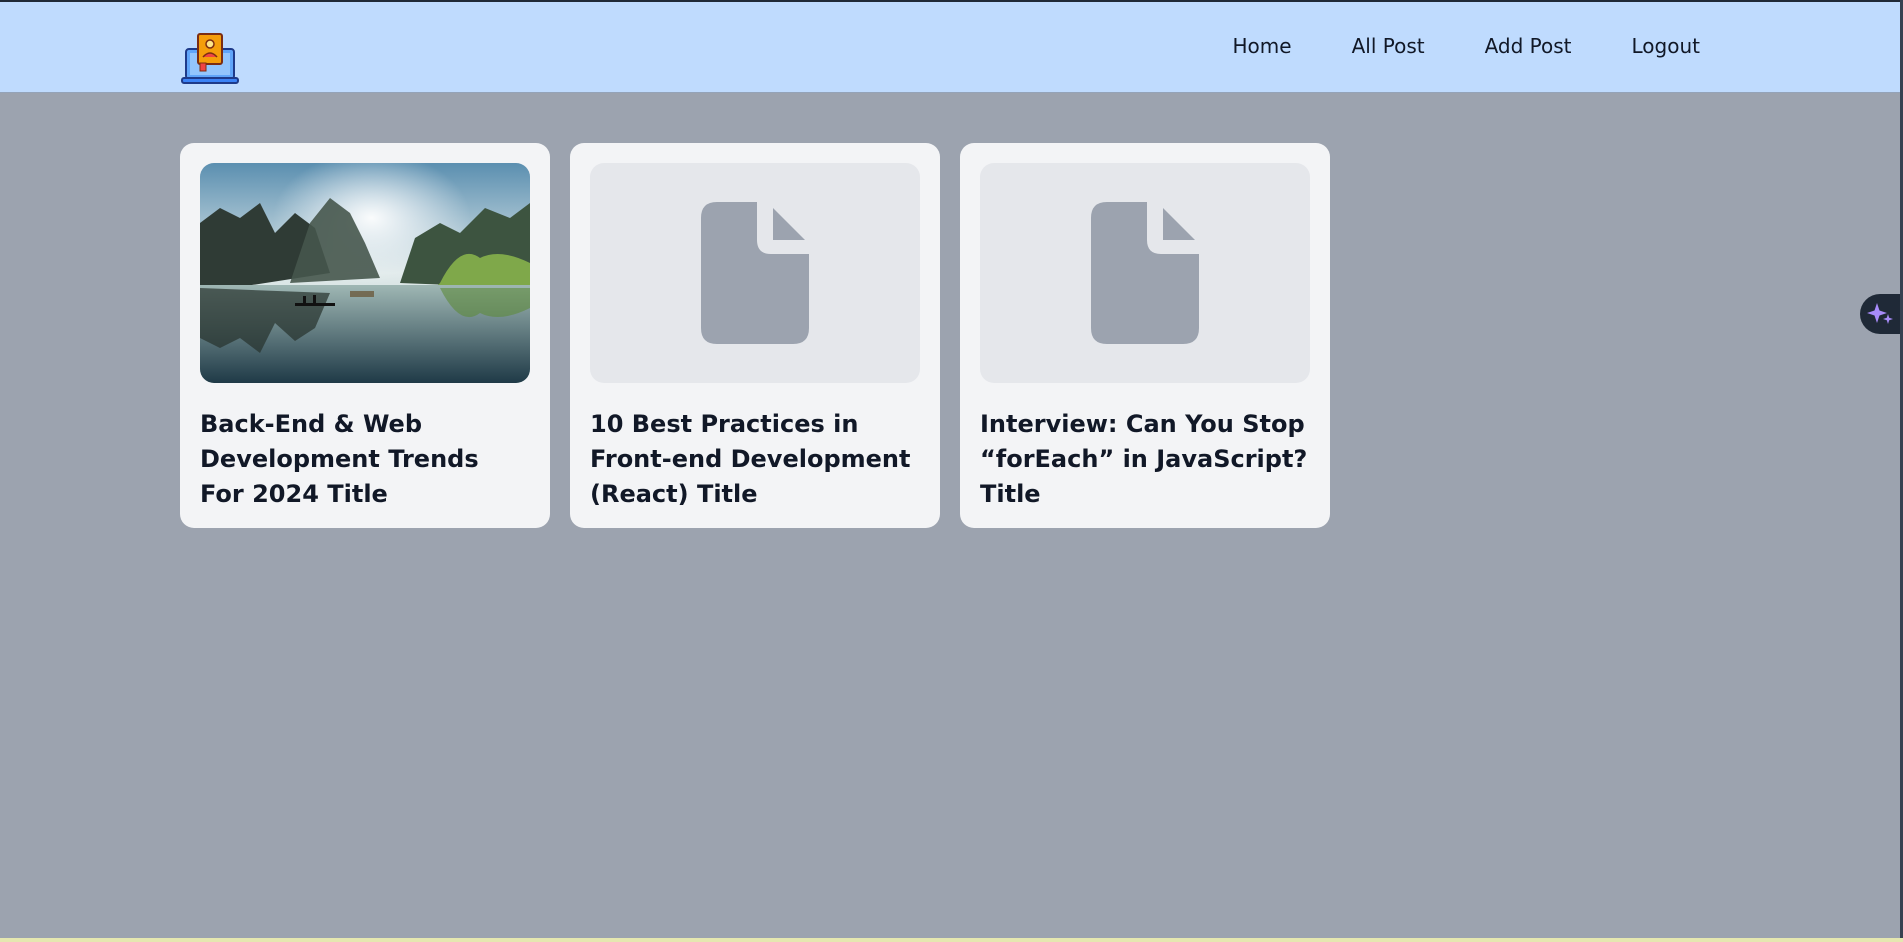  I want to click on sparkles-icon, so click(1880, 313).